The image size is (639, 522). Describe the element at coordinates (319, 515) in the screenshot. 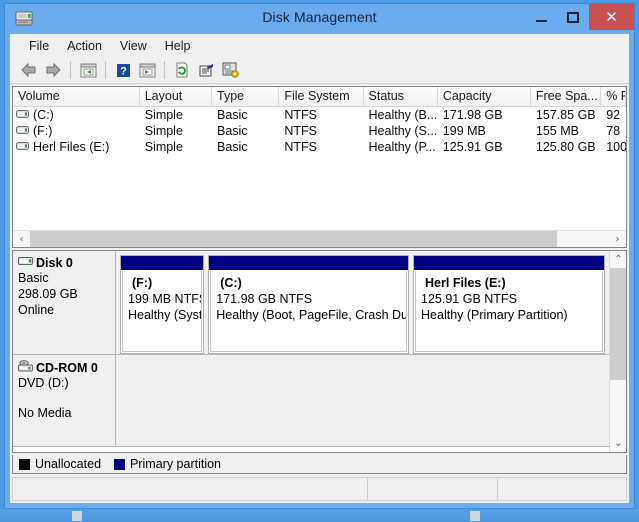

I see `desktop-taskbar-strip` at that location.